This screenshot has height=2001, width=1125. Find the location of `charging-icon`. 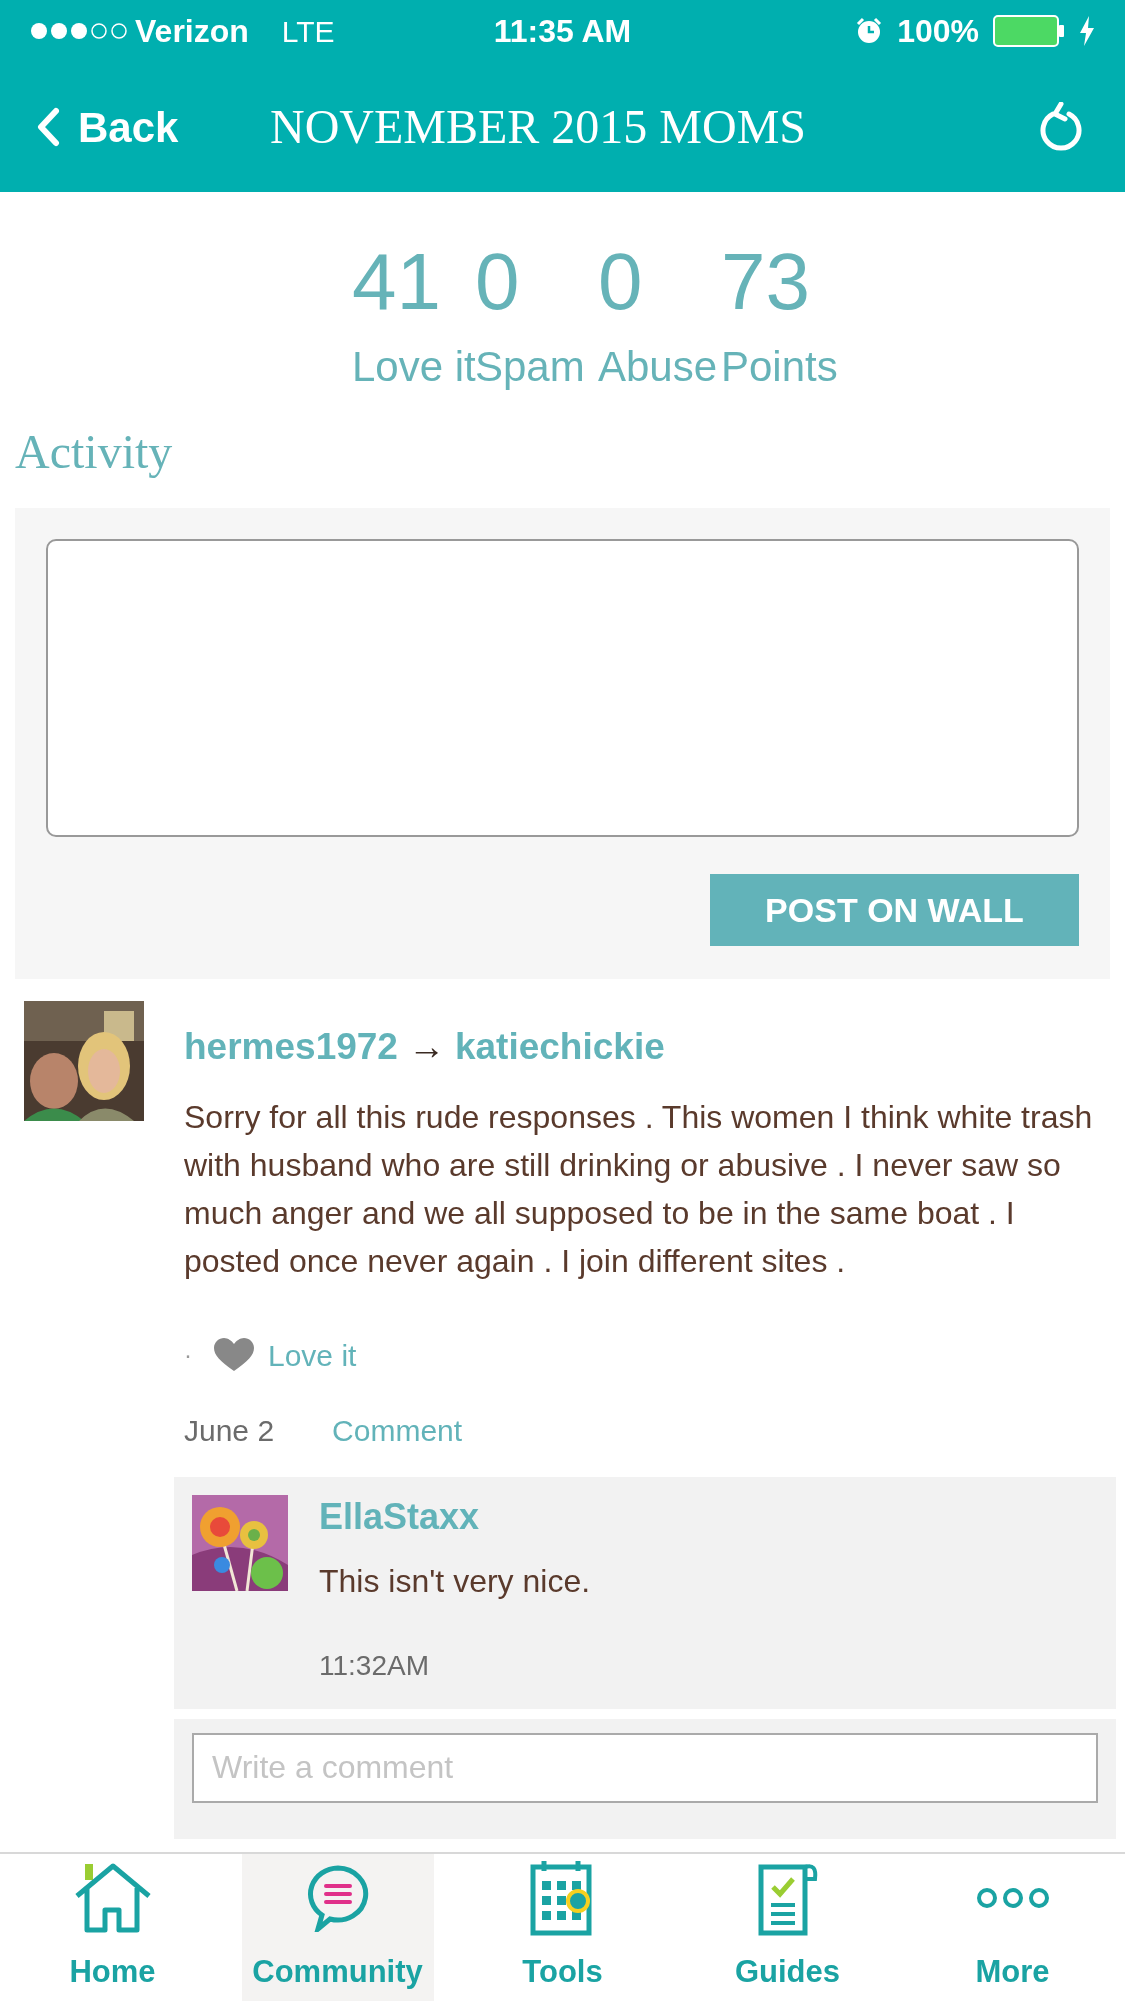

charging-icon is located at coordinates (1087, 31).